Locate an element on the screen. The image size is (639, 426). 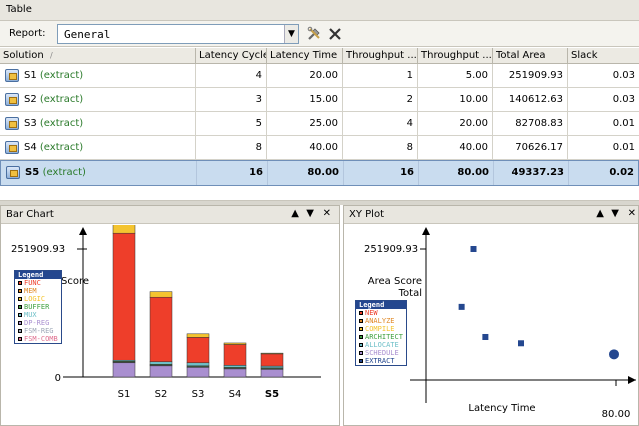
solution-id: S5 is located at coordinates (32, 172).